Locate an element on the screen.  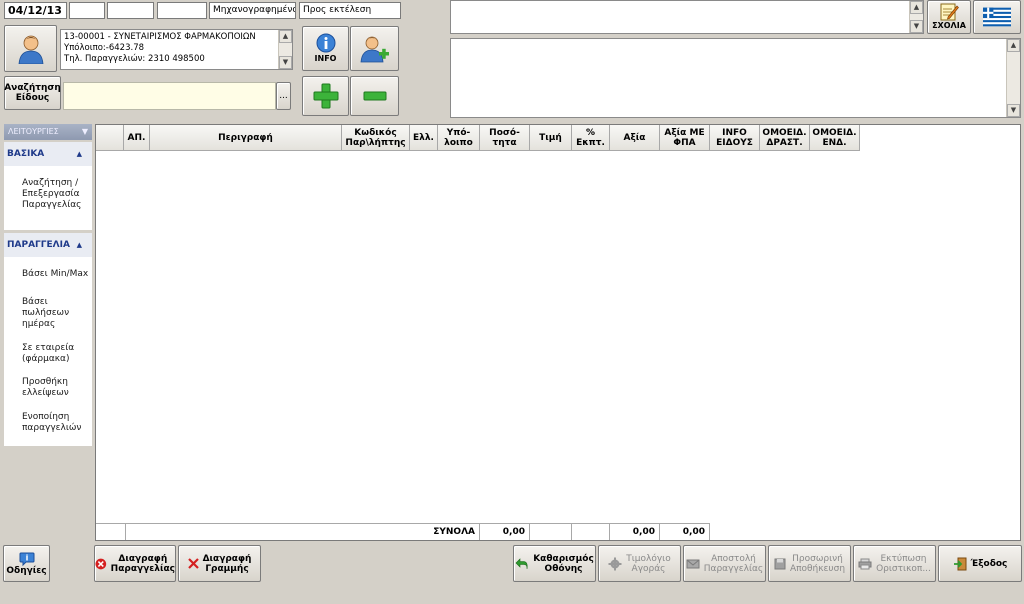
customer-scrollbar: ▲ ▼ is located at coordinates (285, 49).